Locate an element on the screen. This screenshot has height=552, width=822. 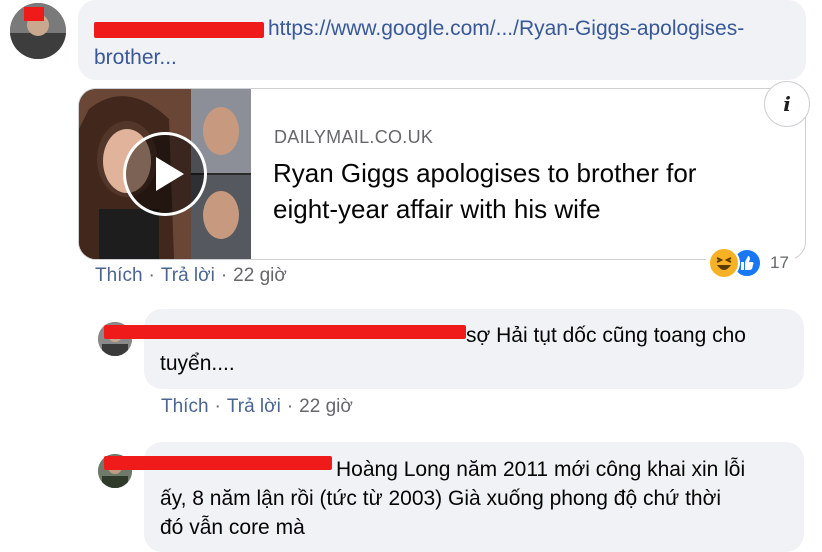
reply-actions: Thích · Trả lời · 22 giờ is located at coordinates (257, 406).